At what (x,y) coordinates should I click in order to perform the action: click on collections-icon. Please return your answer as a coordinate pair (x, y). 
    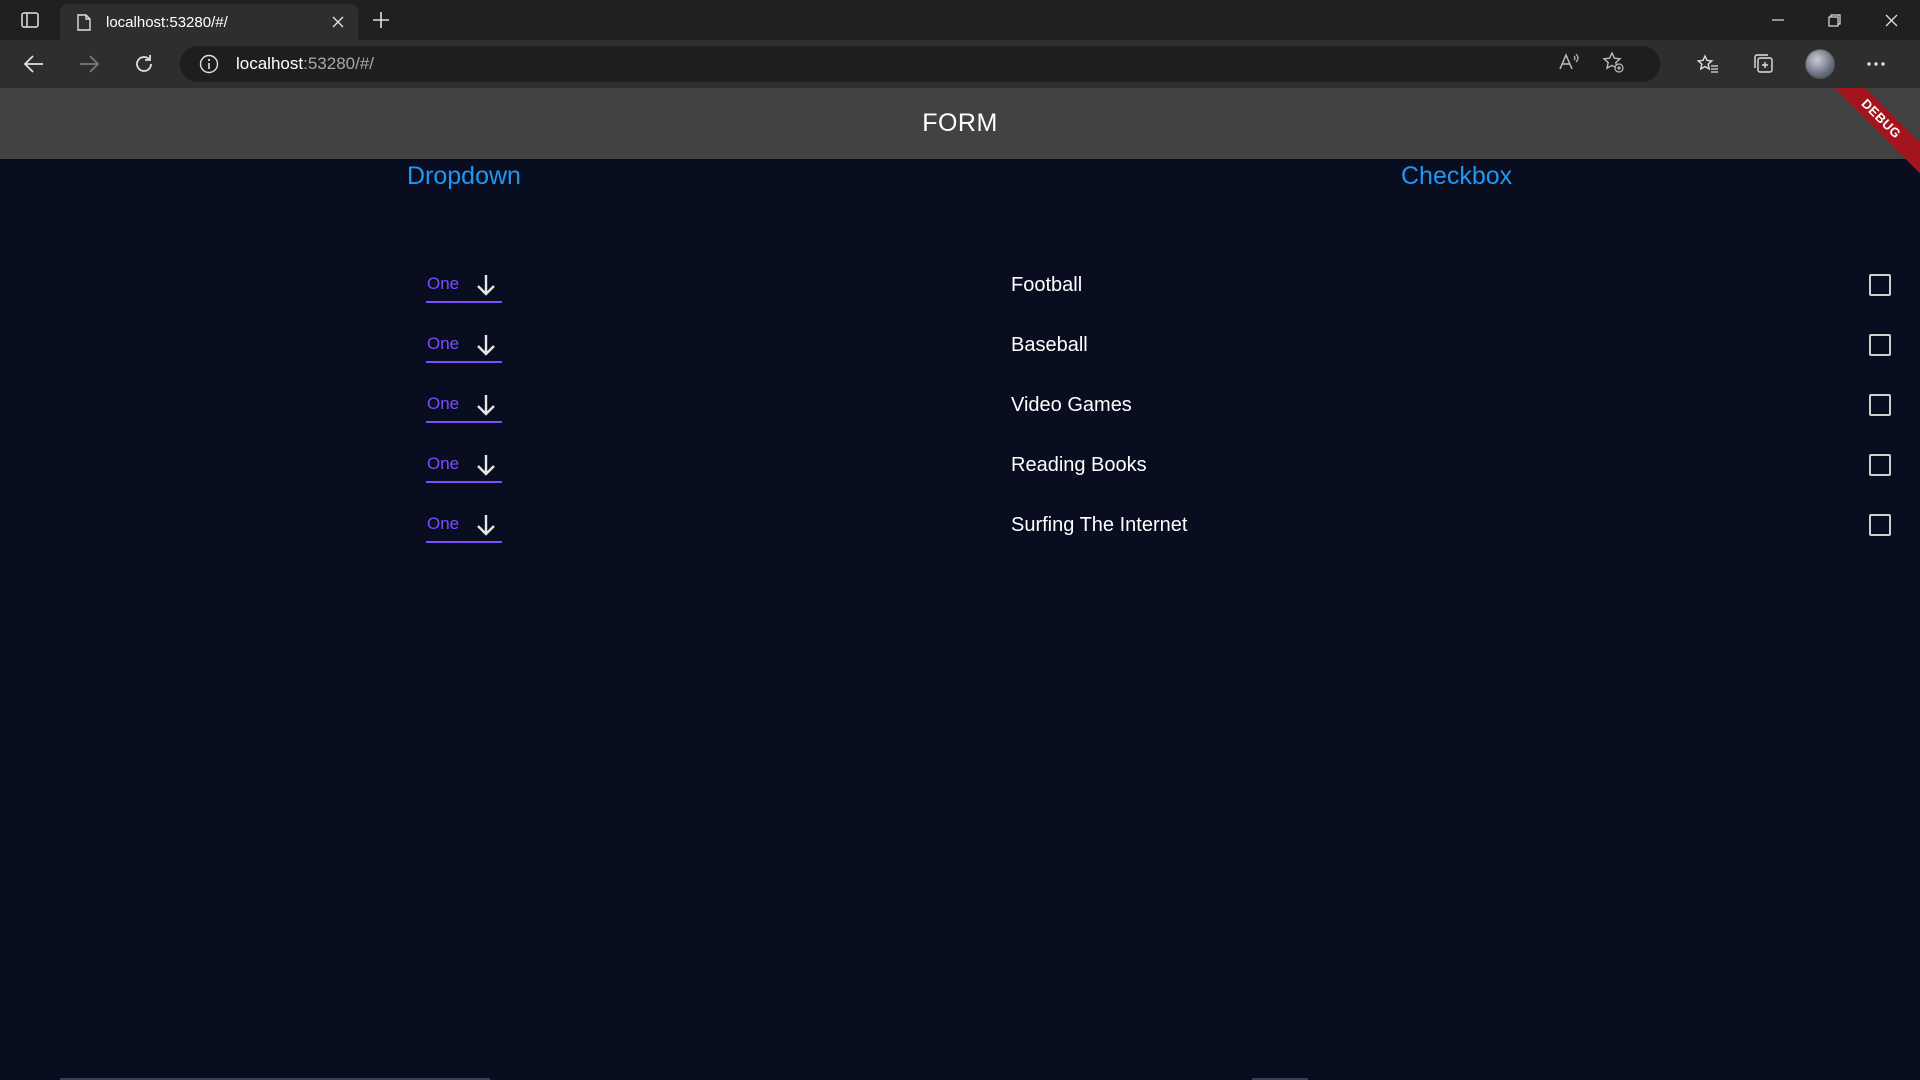
    Looking at the image, I should click on (1763, 63).